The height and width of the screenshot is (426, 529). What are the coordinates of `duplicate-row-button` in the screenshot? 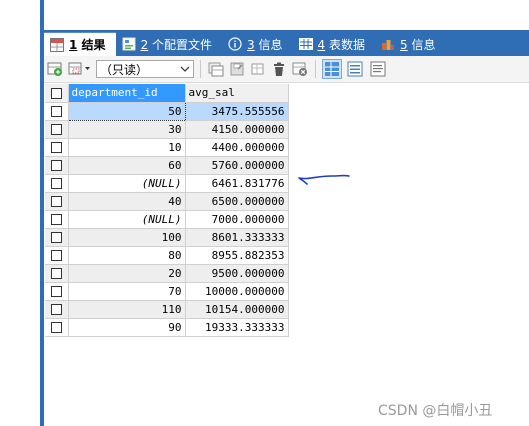 It's located at (216, 69).